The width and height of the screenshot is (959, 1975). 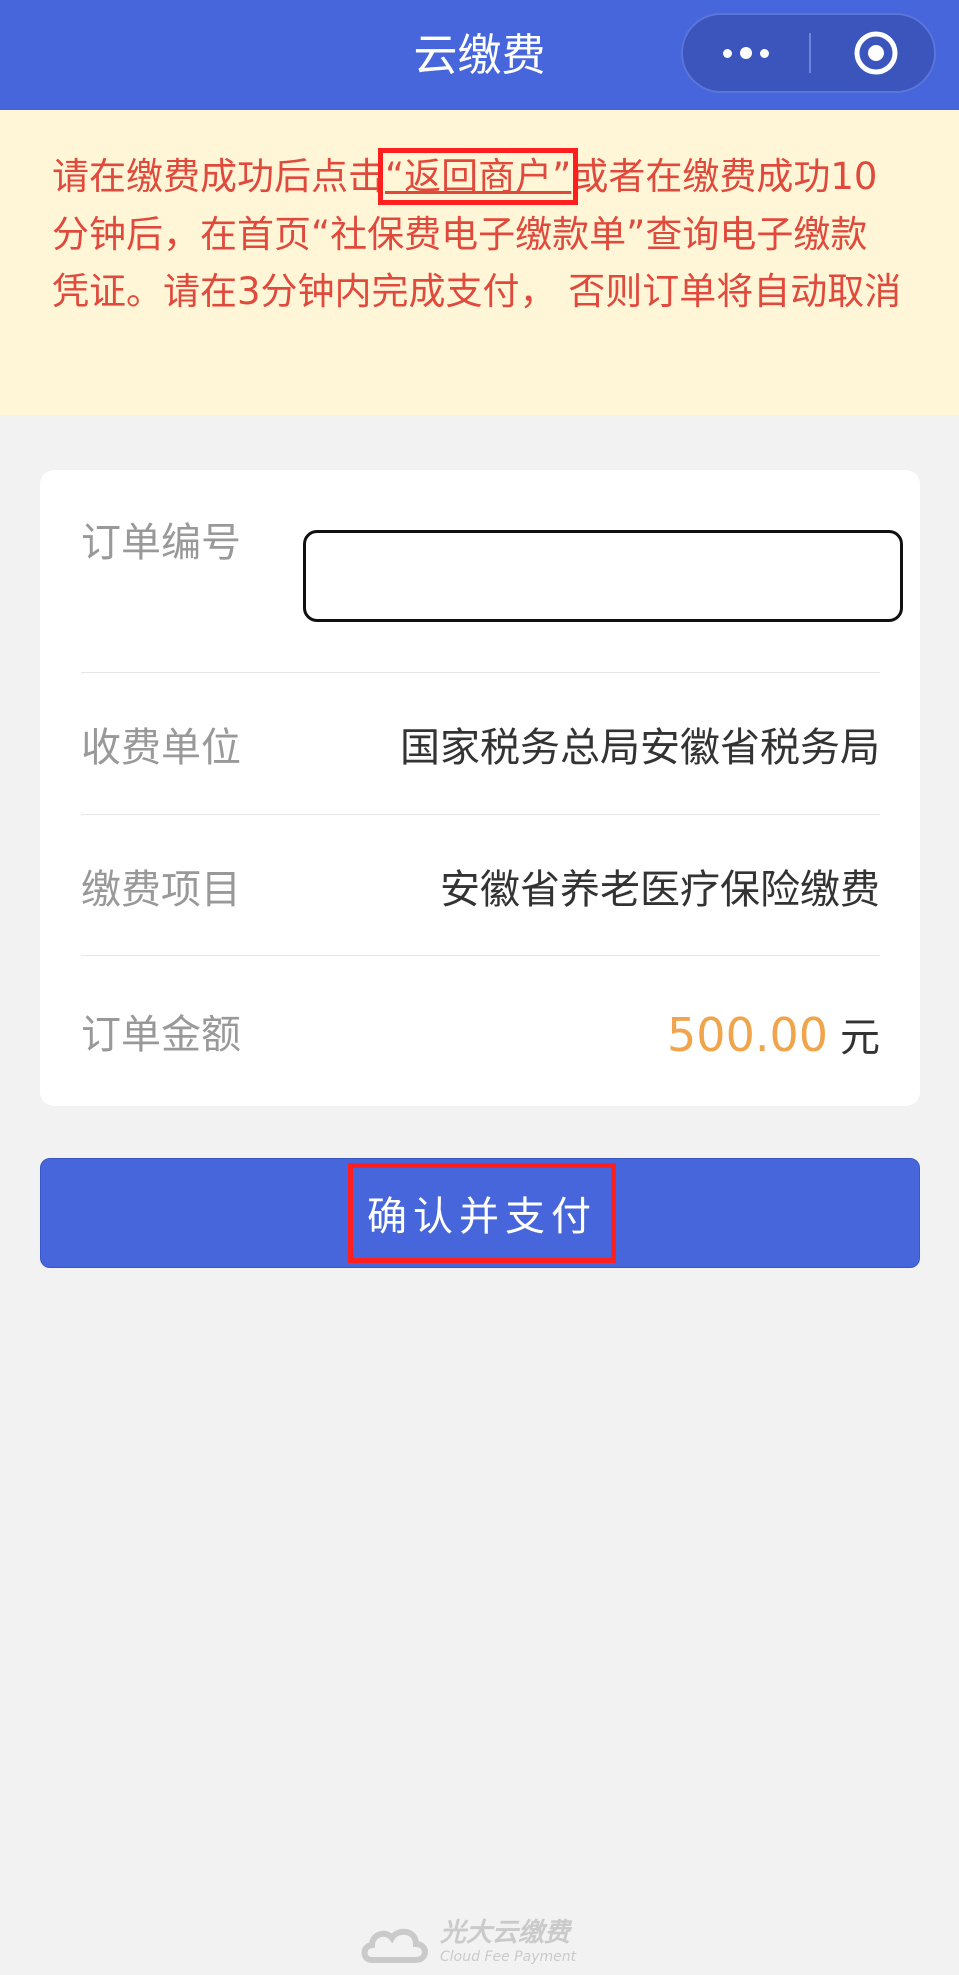 What do you see at coordinates (161, 1035) in the screenshot?
I see `amount-label: 订单金额` at bounding box center [161, 1035].